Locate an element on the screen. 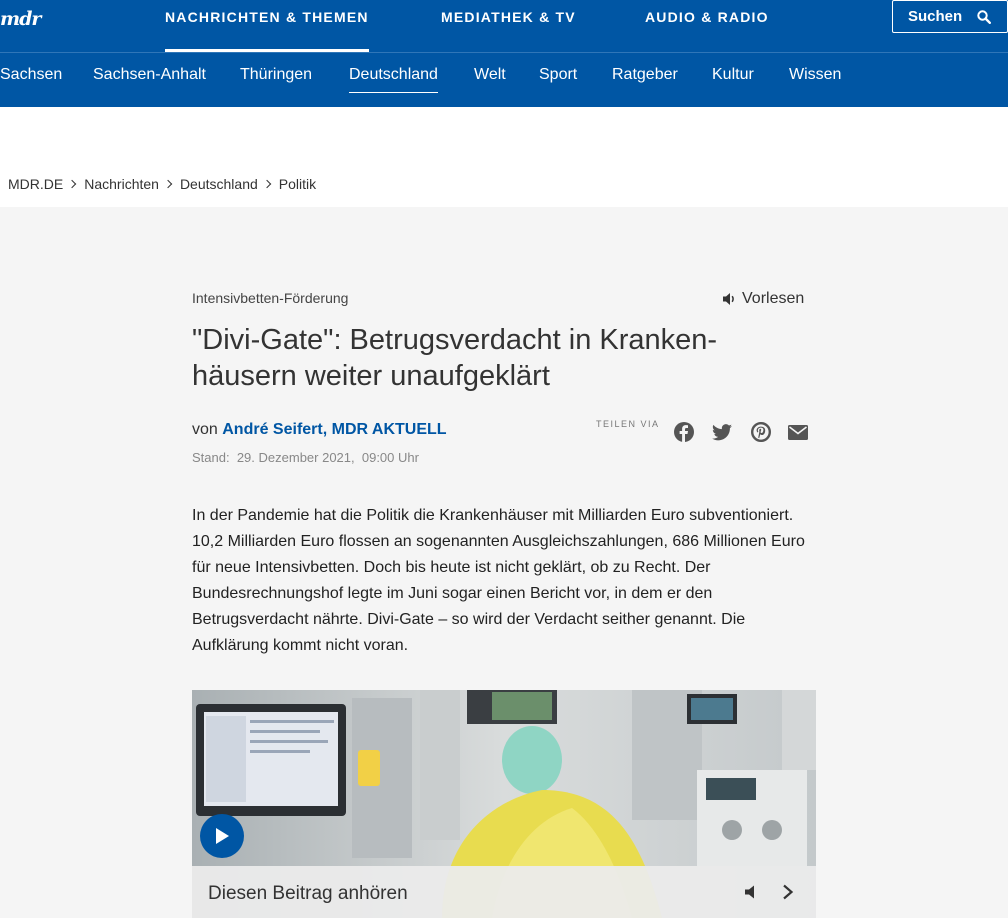 The width and height of the screenshot is (1008, 918). stand-time: 09:00 Uhr is located at coordinates (390, 457).